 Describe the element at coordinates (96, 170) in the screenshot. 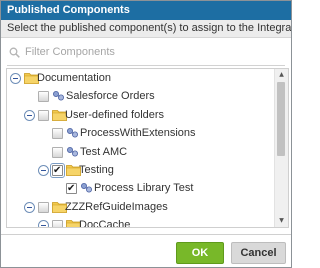

I see `tree-item-label: Testing` at that location.